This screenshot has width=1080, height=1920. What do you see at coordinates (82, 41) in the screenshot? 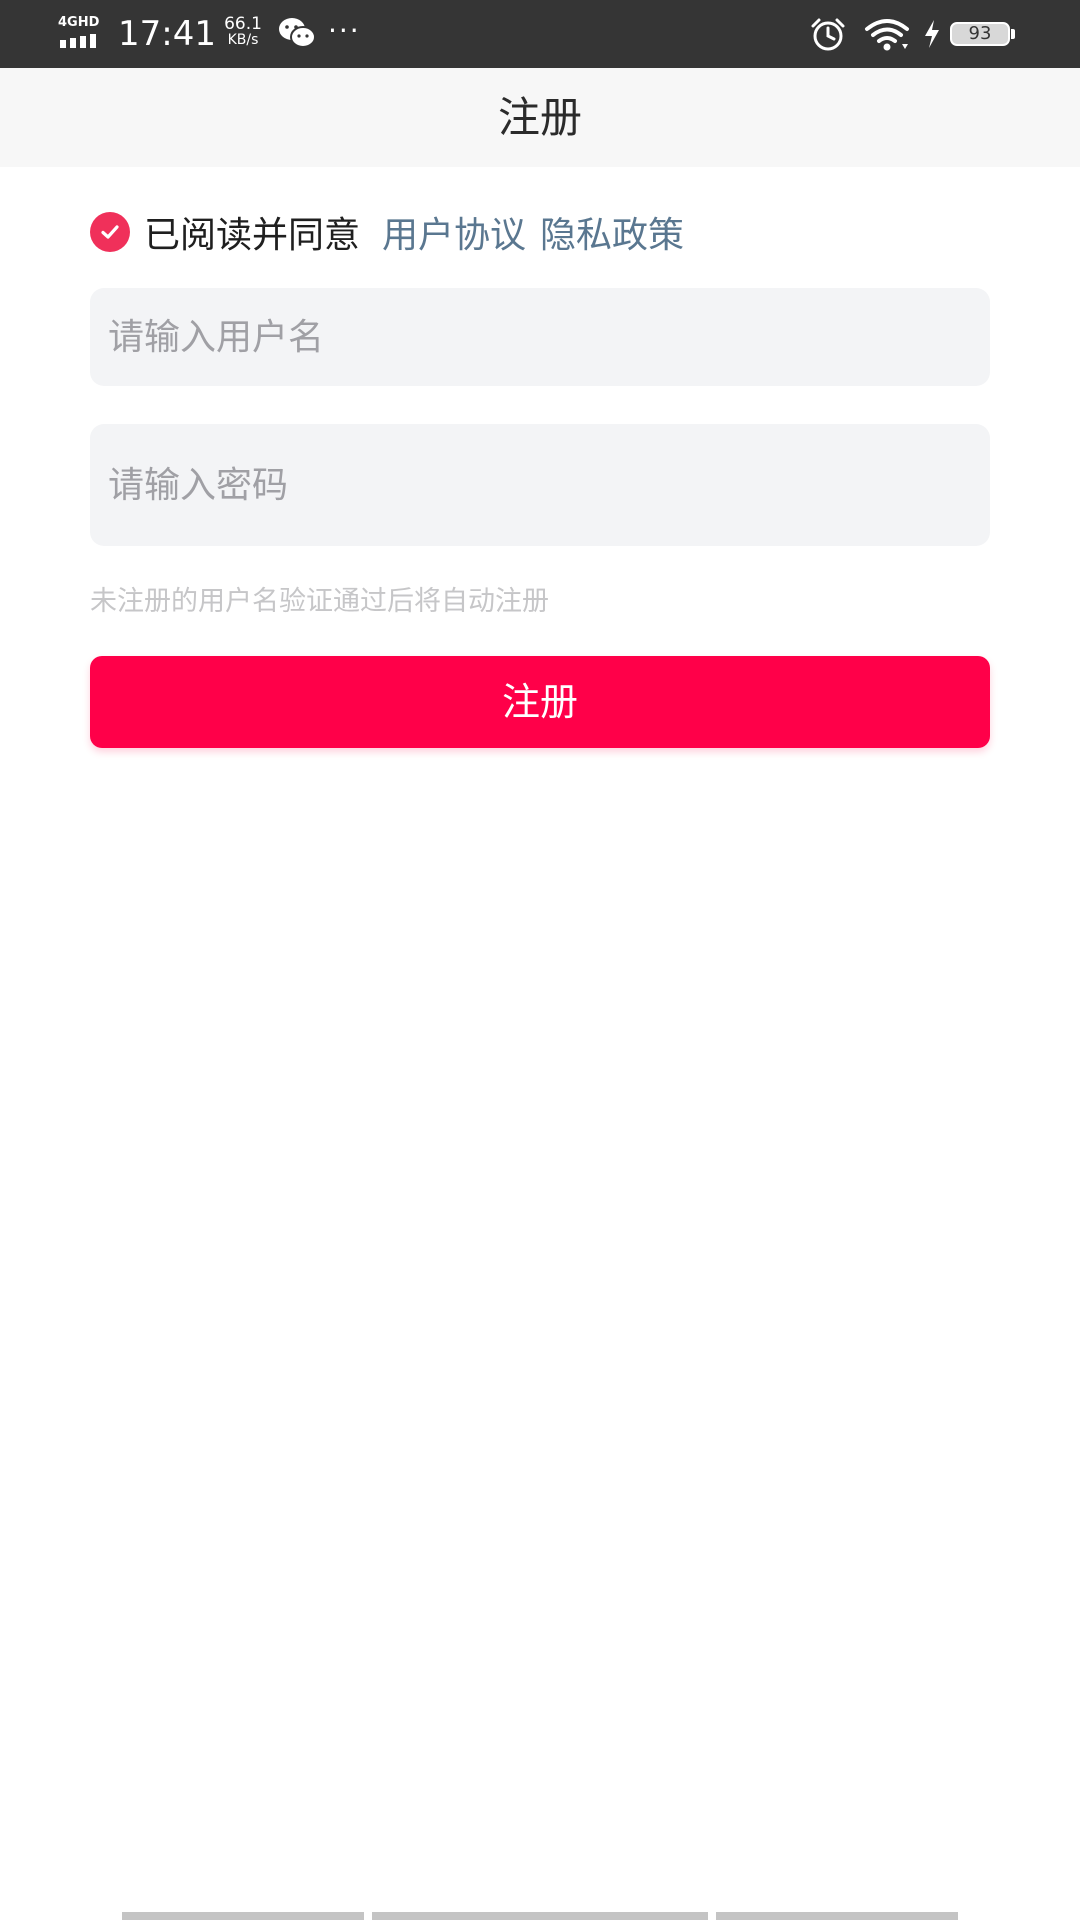
I see `signal-bars` at bounding box center [82, 41].